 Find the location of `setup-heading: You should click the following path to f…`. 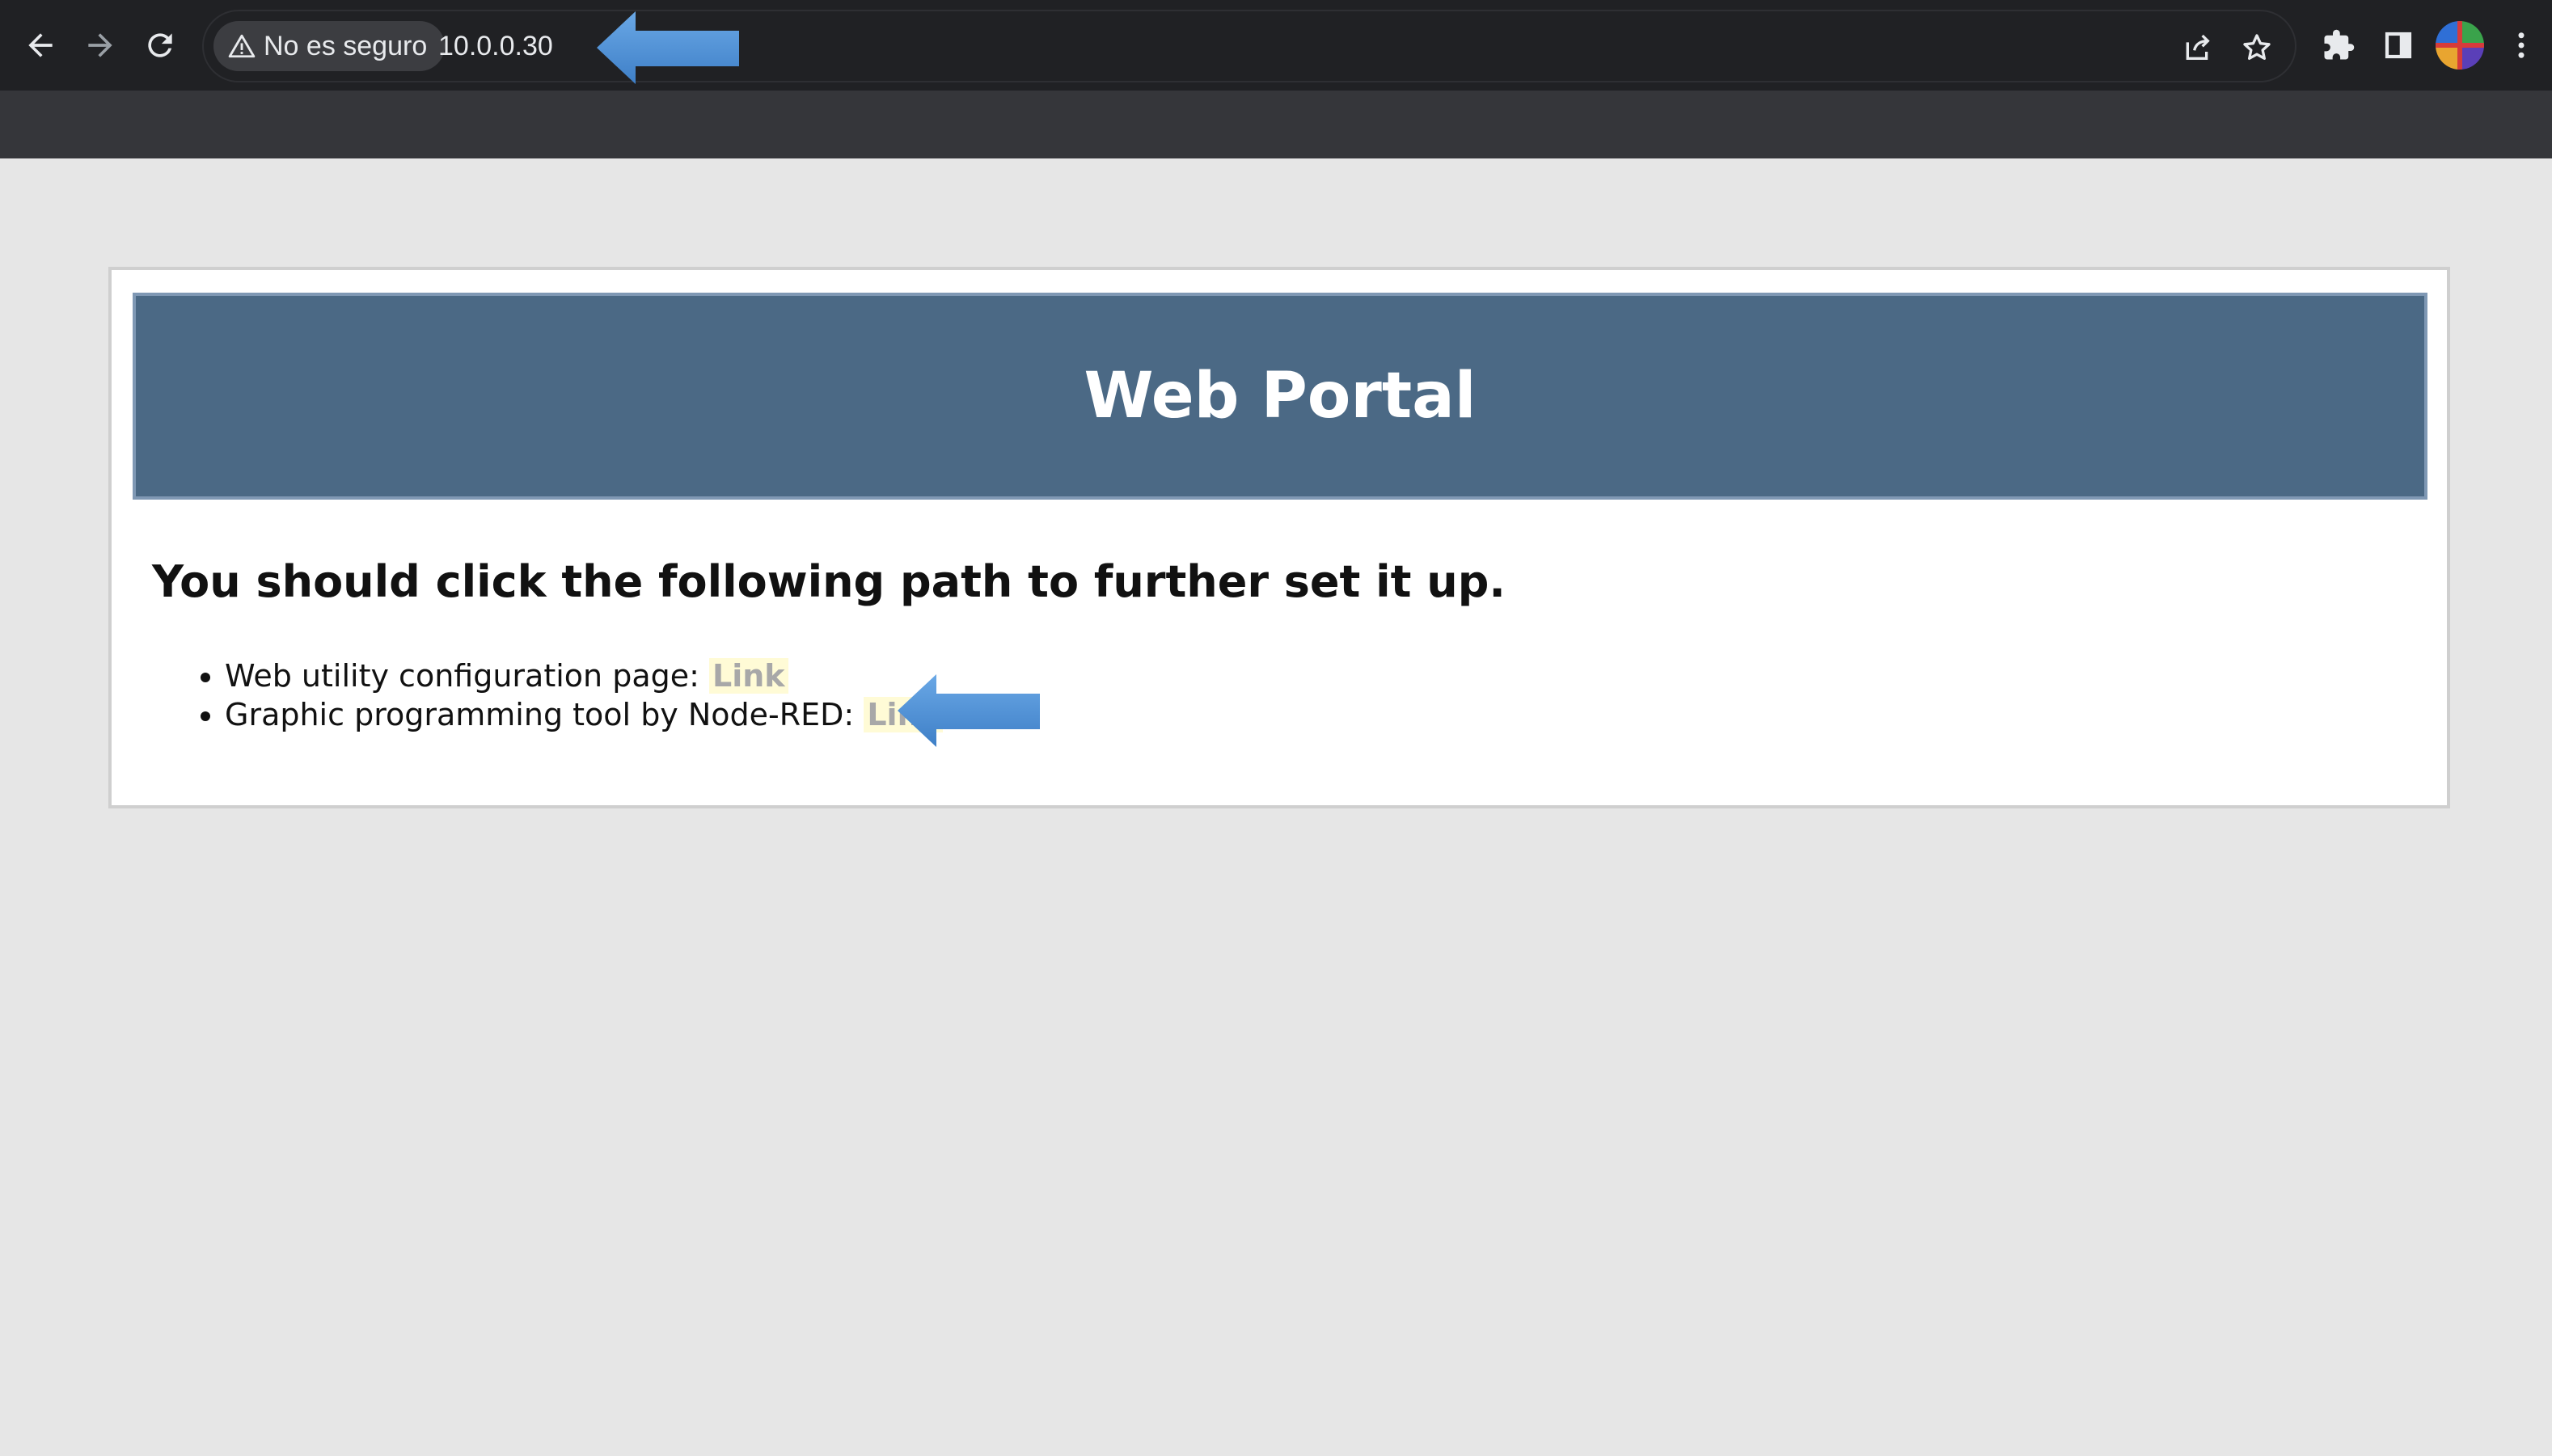

setup-heading: You should click the following path to f… is located at coordinates (829, 581).